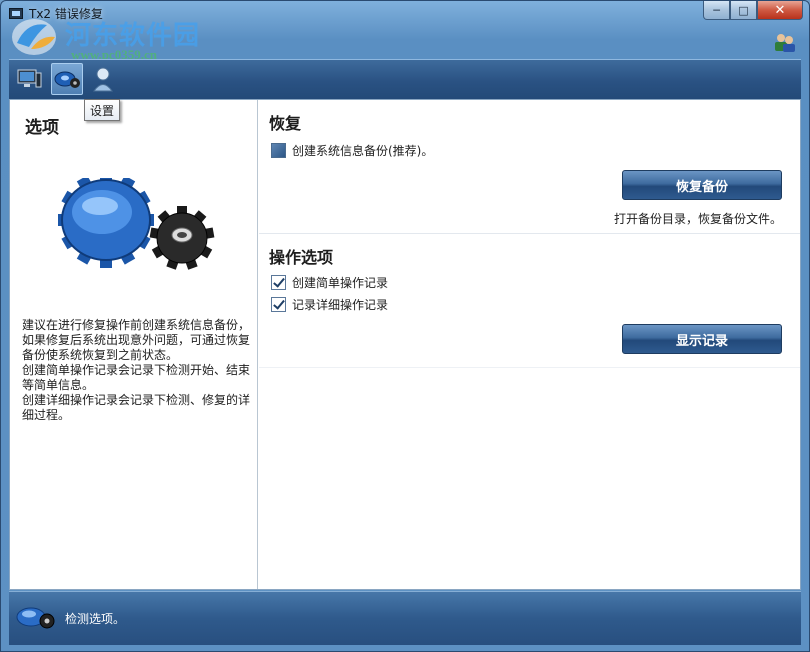  I want to click on restore-section: 恢复 创建系统信息备份(推荐)。 恢复备份 打开备份目录，恢复备份文件。, so click(529, 167).